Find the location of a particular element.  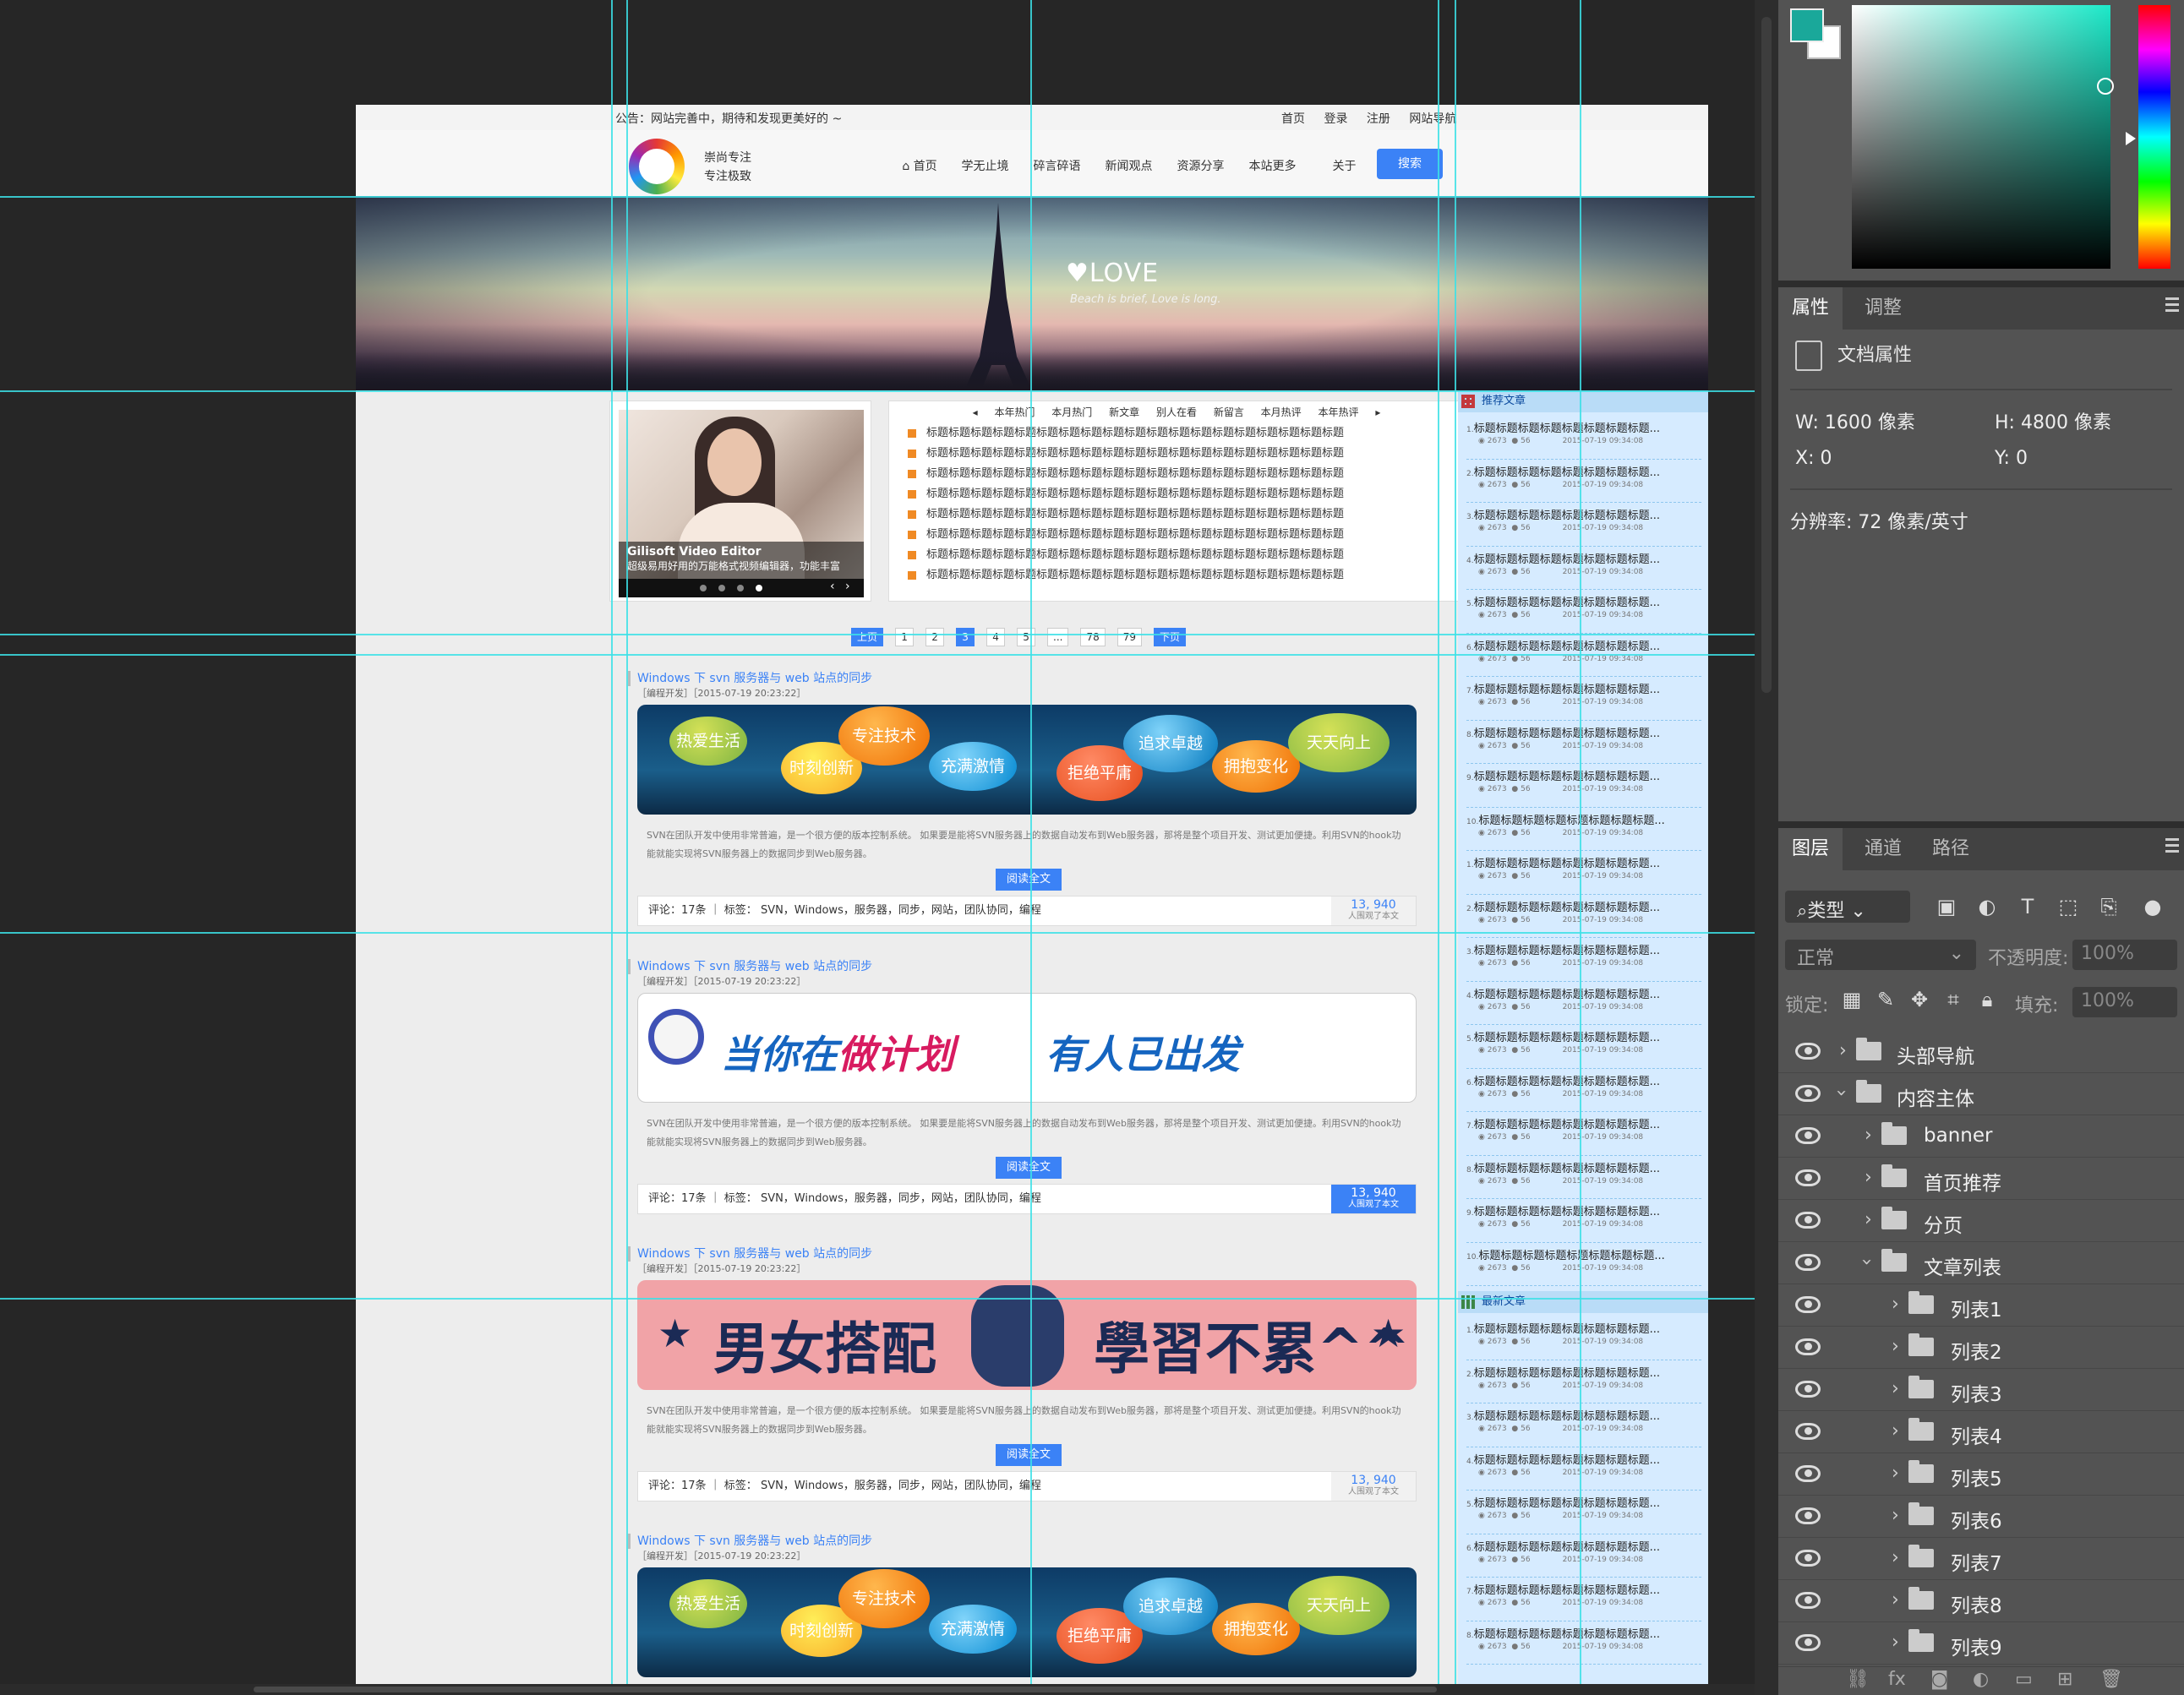

image-filter-icon: ▣ is located at coordinates (1946, 907).